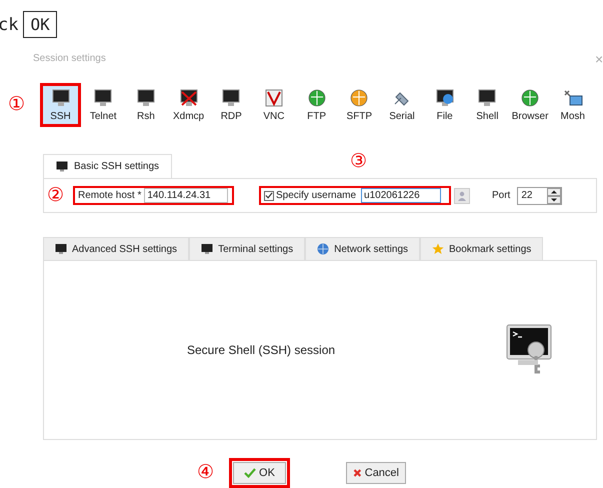  I want to click on session-type-button: Browser, so click(530, 105).